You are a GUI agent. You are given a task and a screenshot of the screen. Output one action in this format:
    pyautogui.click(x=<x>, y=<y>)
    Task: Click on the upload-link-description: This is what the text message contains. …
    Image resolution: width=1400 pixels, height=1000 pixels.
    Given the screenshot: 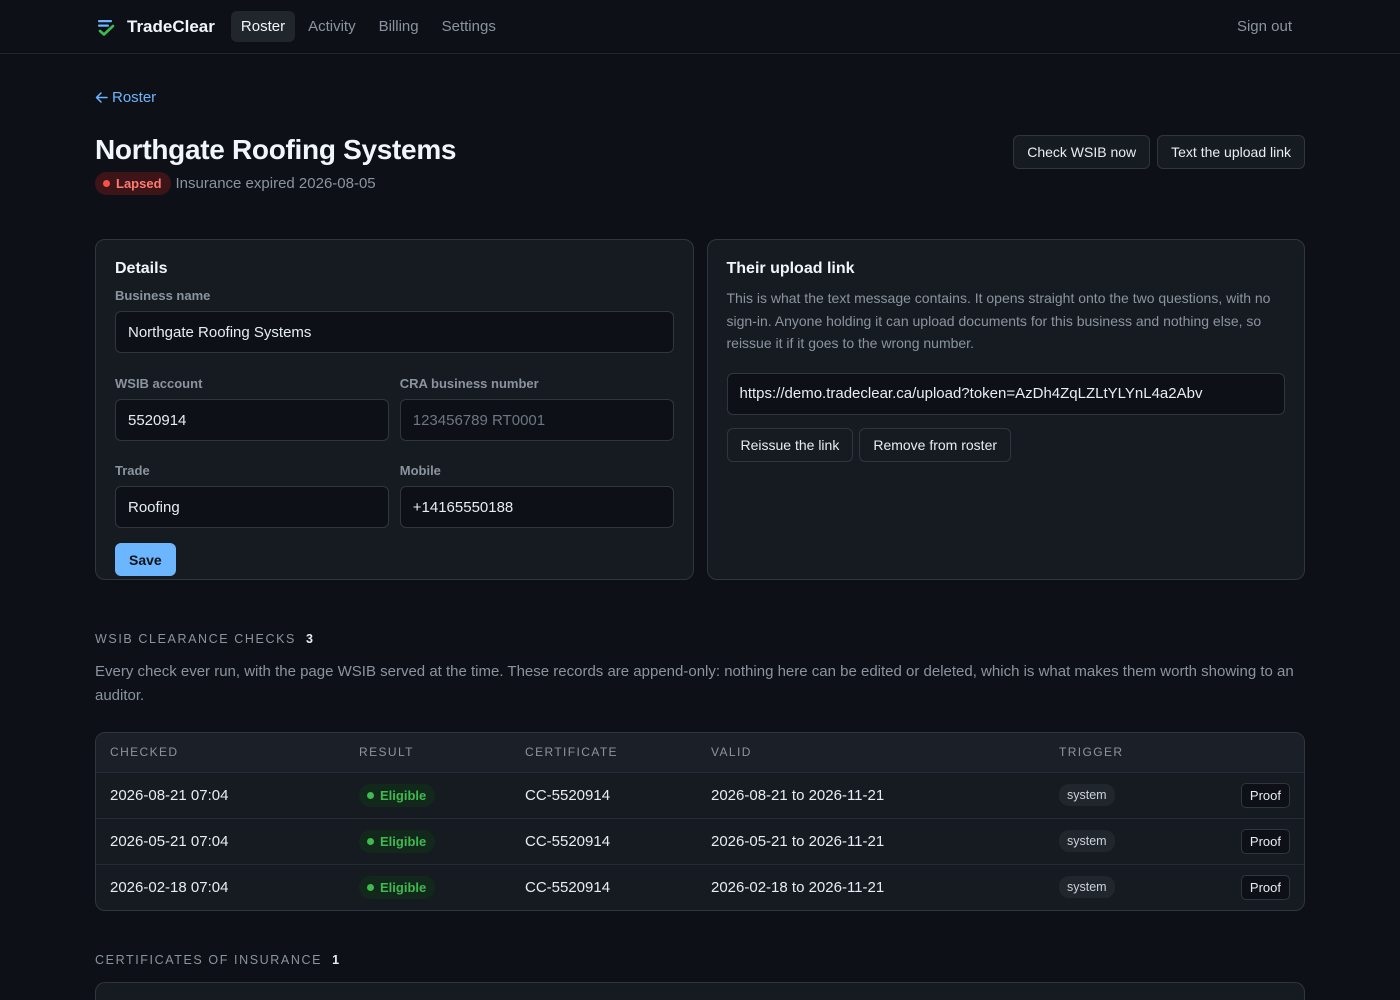 What is the action you would take?
    pyautogui.click(x=998, y=320)
    